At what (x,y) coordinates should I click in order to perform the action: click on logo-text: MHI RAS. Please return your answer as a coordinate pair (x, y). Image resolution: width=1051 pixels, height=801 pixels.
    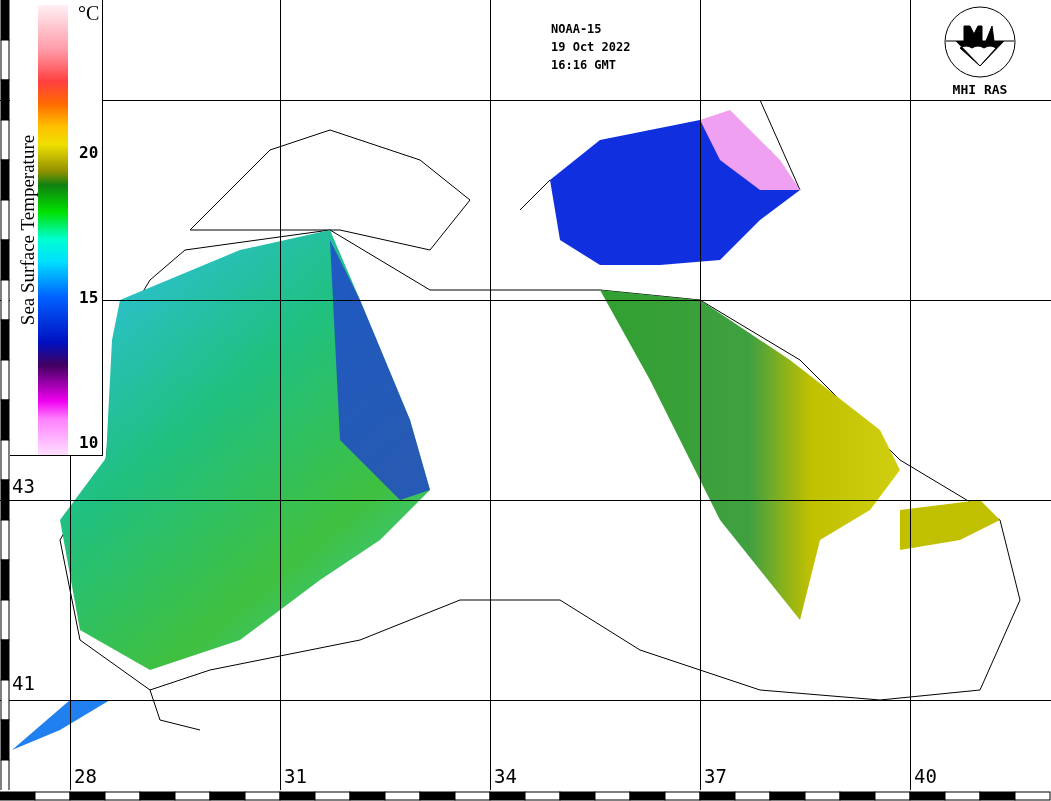
    Looking at the image, I should click on (980, 89).